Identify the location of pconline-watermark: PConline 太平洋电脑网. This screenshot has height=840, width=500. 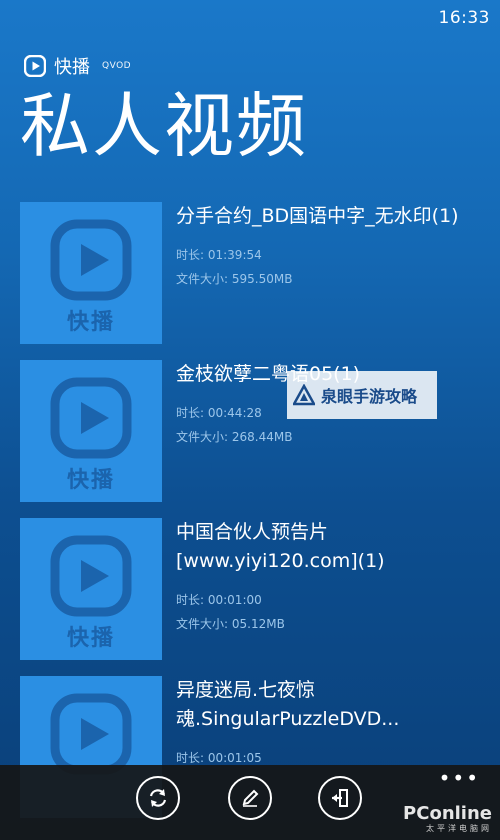
(447, 820).